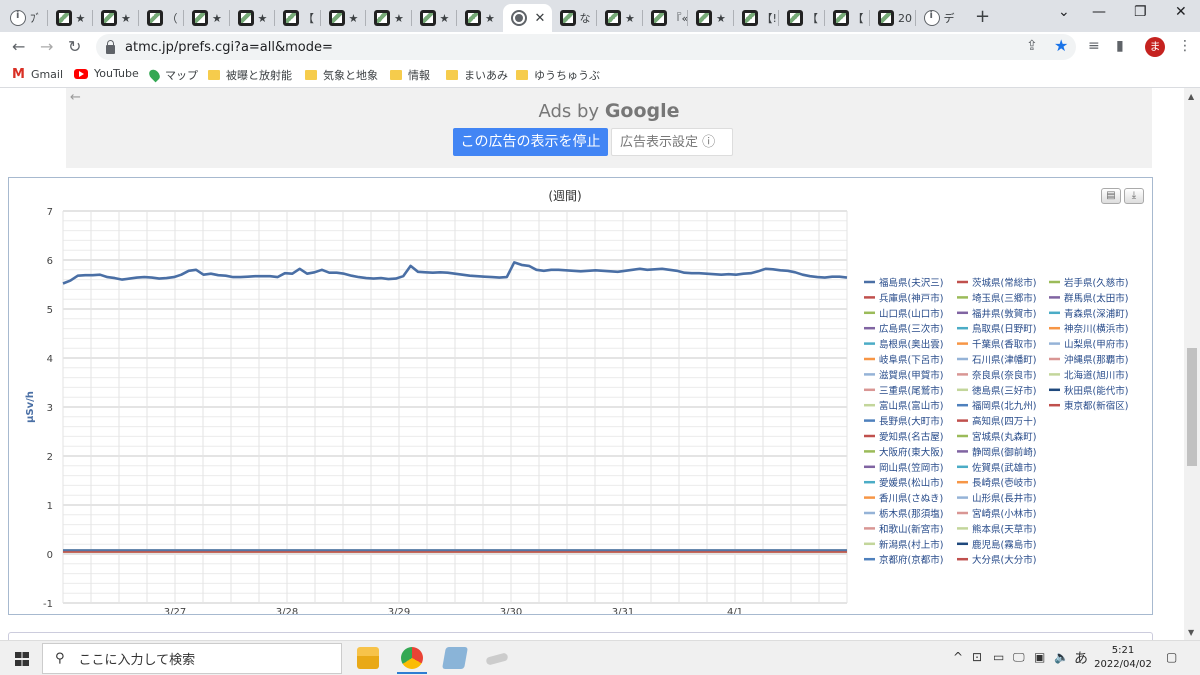  I want to click on ads-by-google: Ads by Google, so click(609, 111).